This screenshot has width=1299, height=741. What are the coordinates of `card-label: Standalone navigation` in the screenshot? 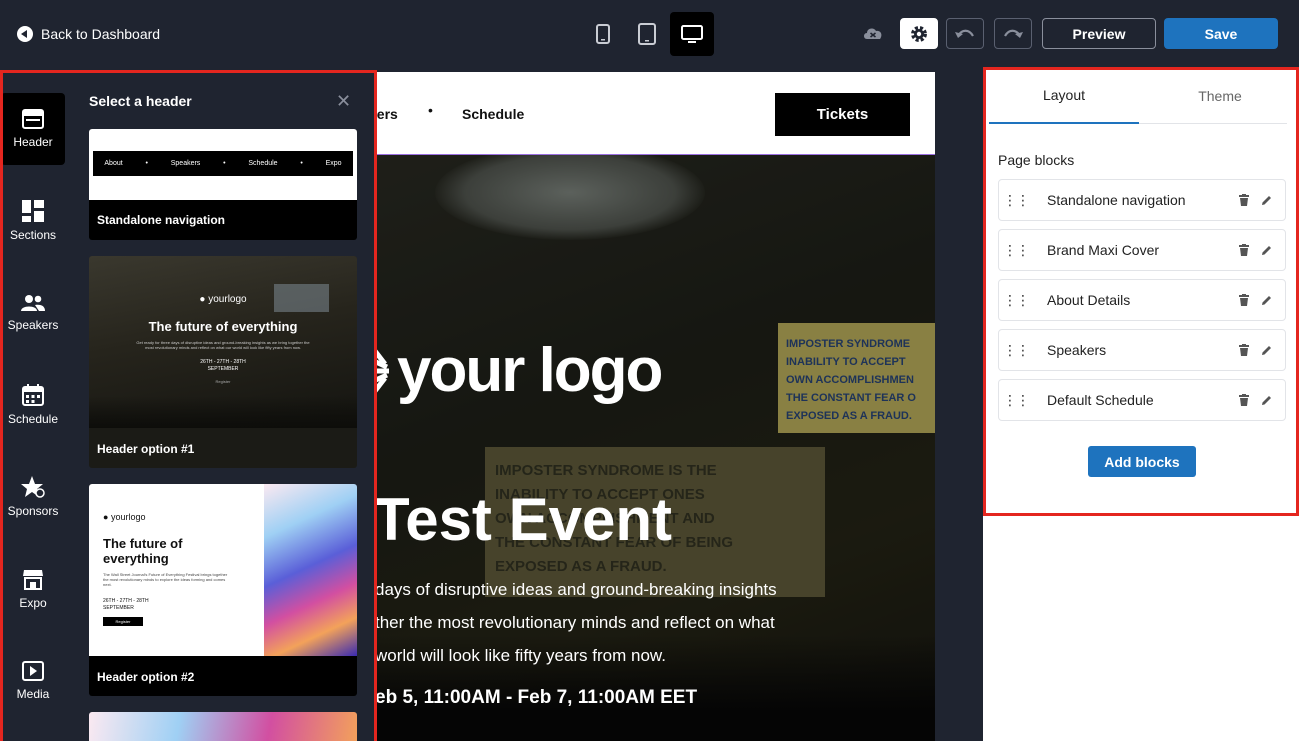 It's located at (161, 220).